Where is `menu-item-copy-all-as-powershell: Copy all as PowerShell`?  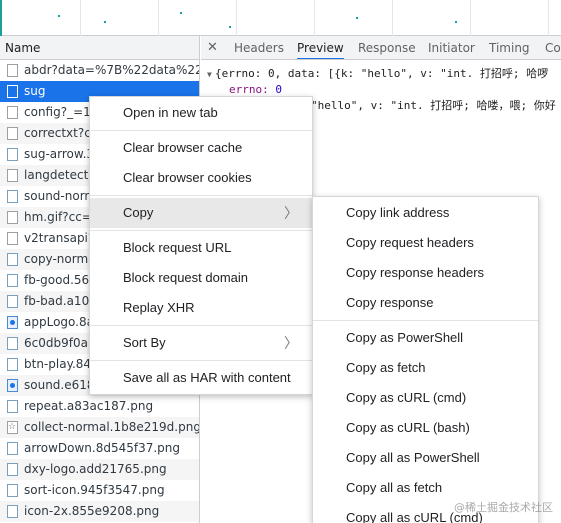 menu-item-copy-all-as-powershell: Copy all as PowerShell is located at coordinates (425, 458).